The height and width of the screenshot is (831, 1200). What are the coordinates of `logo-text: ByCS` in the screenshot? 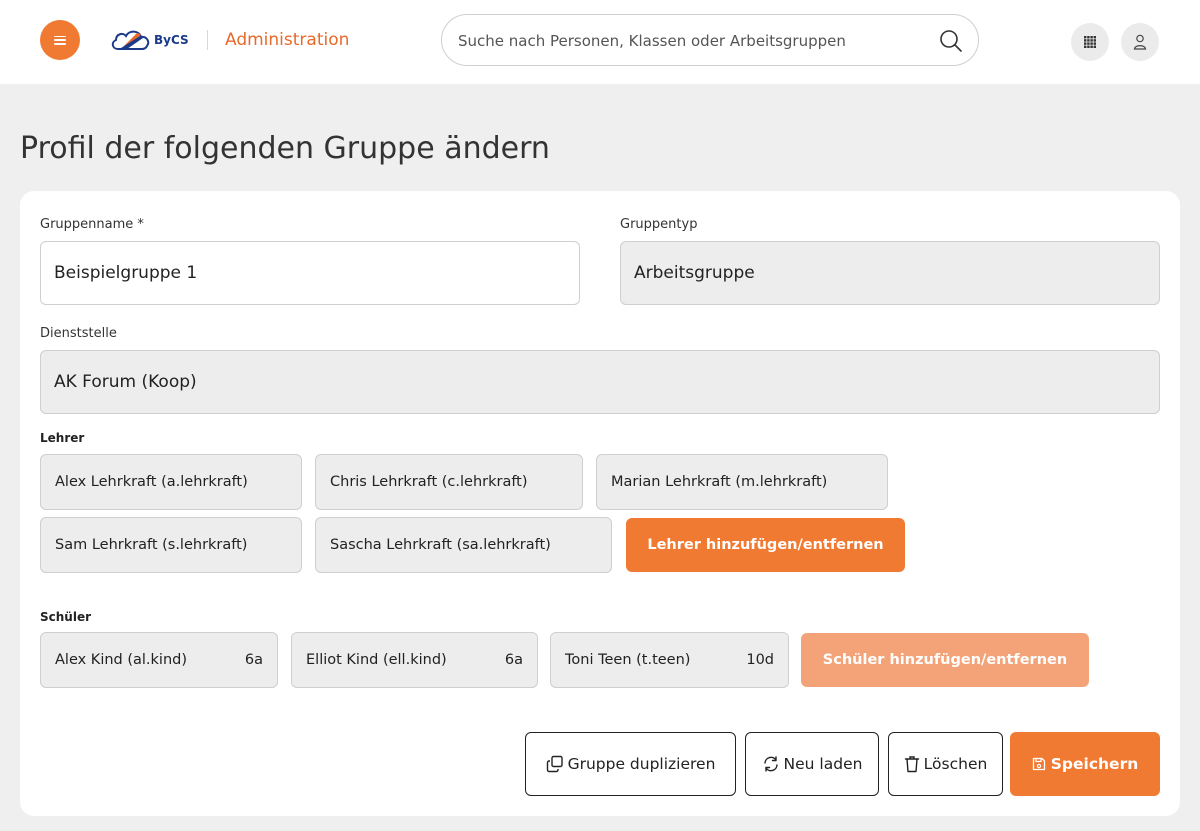 It's located at (171, 40).